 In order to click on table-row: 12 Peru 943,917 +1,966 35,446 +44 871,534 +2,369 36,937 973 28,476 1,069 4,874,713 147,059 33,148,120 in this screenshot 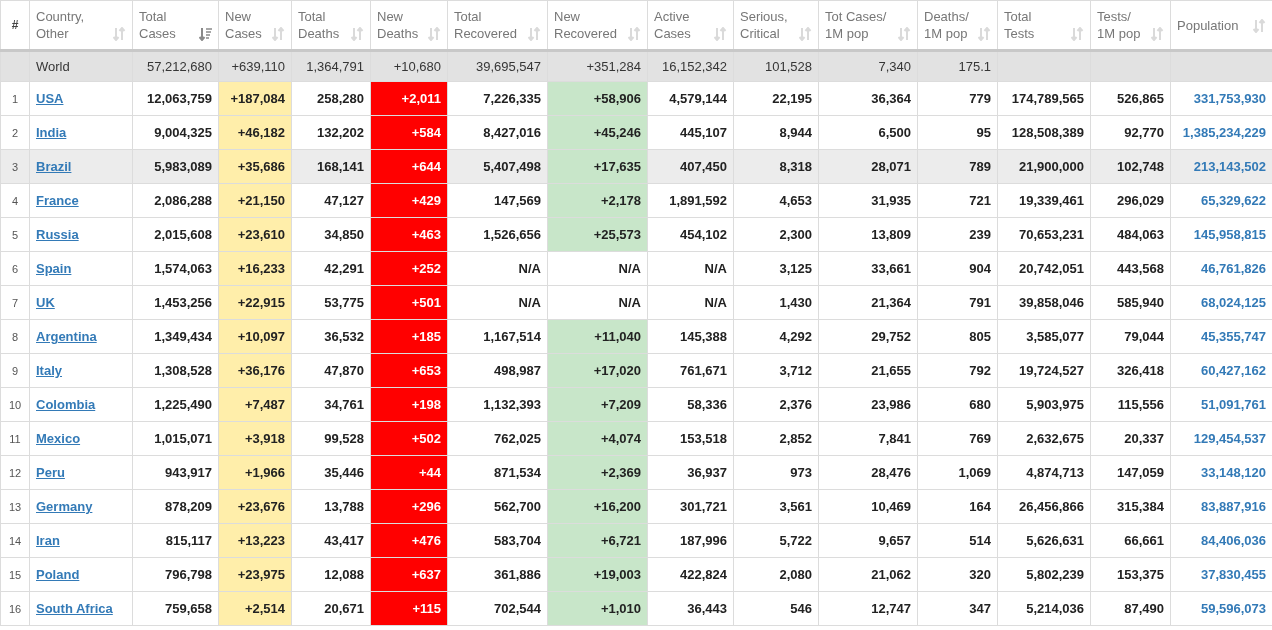, I will do `click(636, 472)`.